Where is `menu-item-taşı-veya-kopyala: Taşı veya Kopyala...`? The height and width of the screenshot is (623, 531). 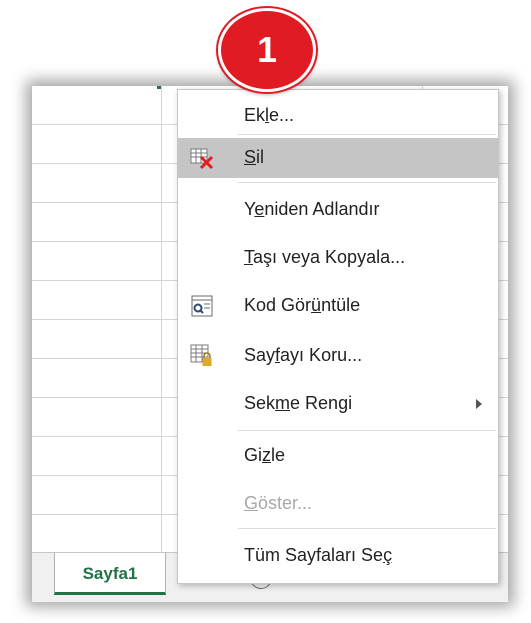 menu-item-taşı-veya-kopyala: Taşı veya Kopyala... is located at coordinates (338, 258).